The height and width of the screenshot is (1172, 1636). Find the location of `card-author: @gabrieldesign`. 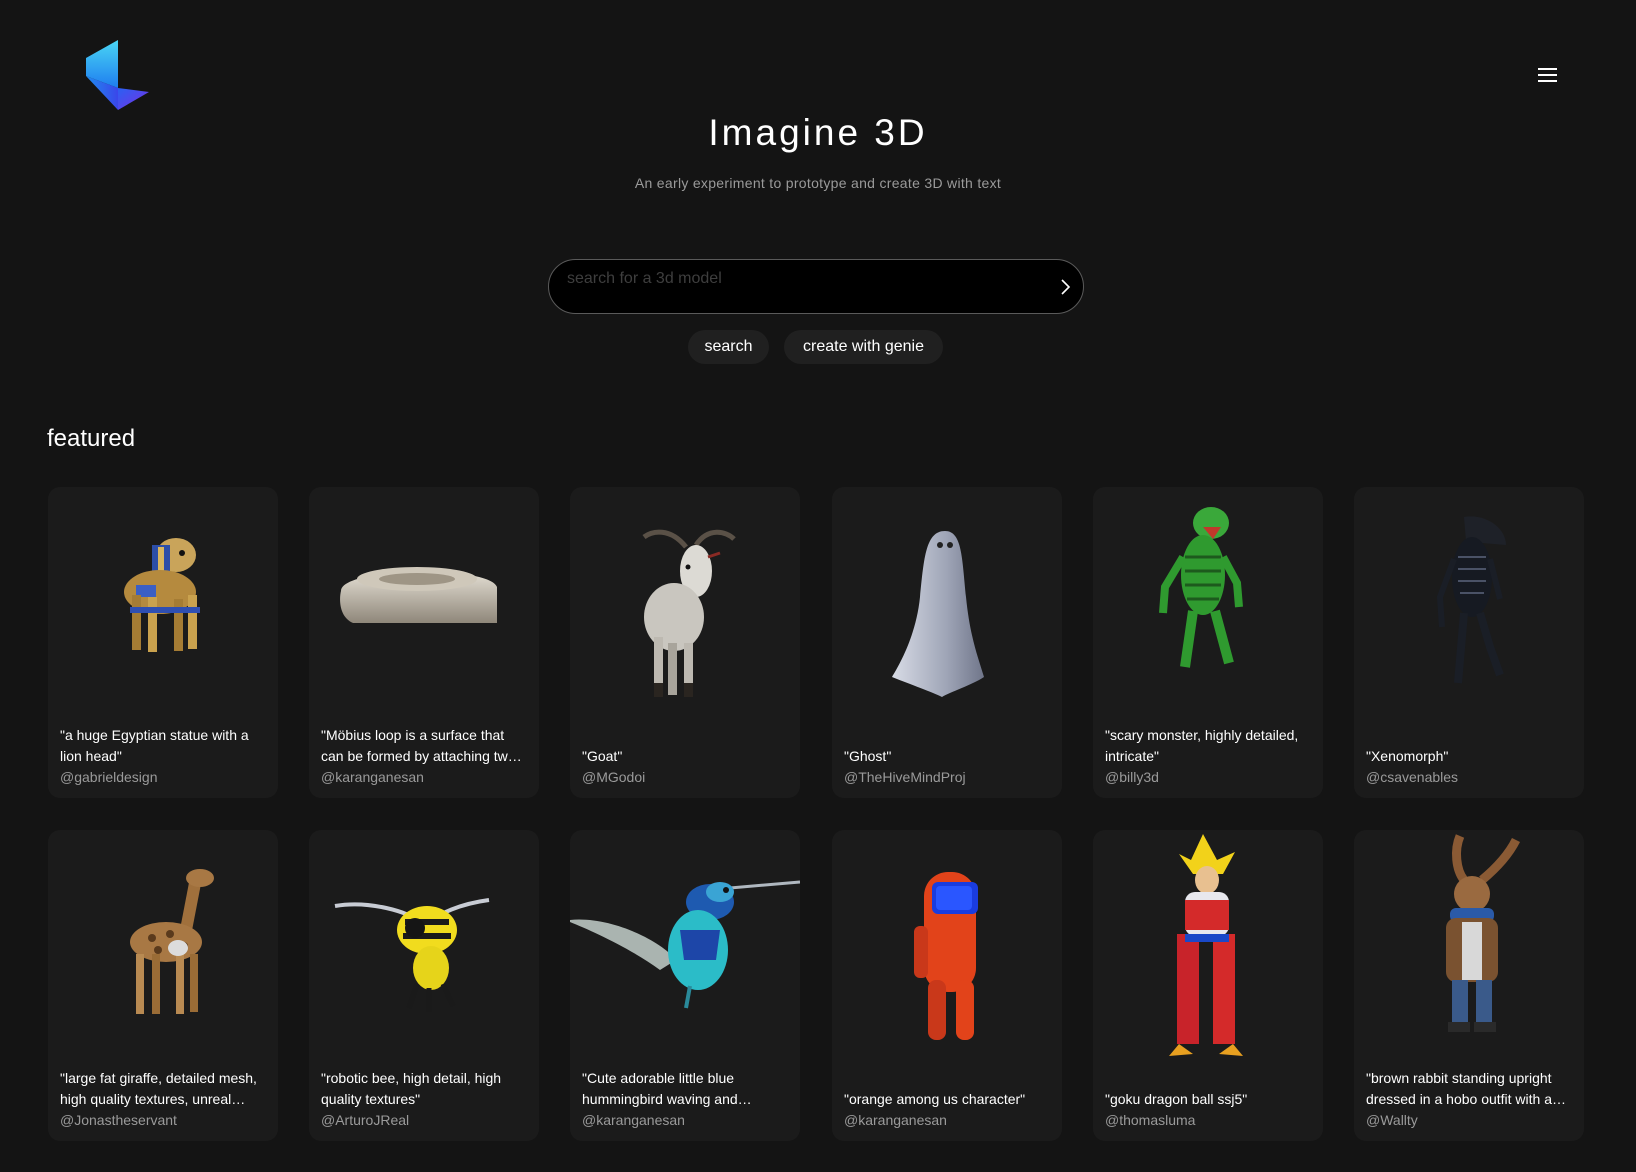

card-author: @gabrieldesign is located at coordinates (109, 777).